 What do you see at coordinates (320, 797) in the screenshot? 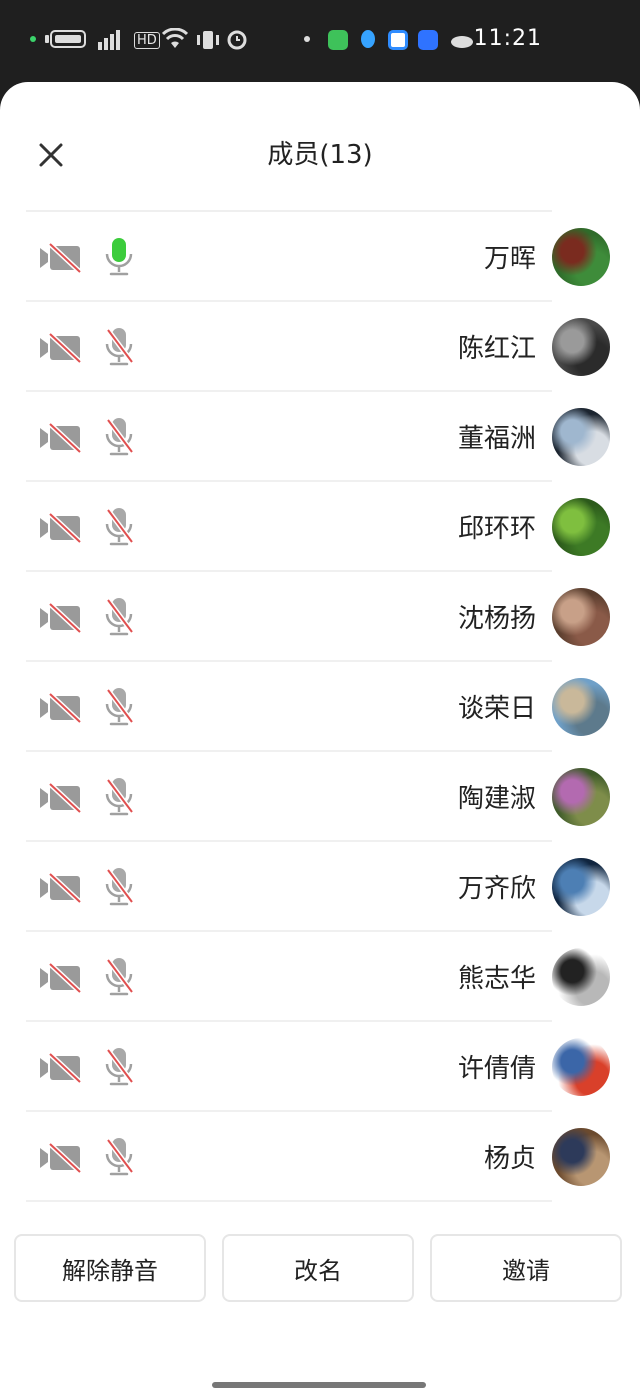
I see `member-row: 陶建淑` at bounding box center [320, 797].